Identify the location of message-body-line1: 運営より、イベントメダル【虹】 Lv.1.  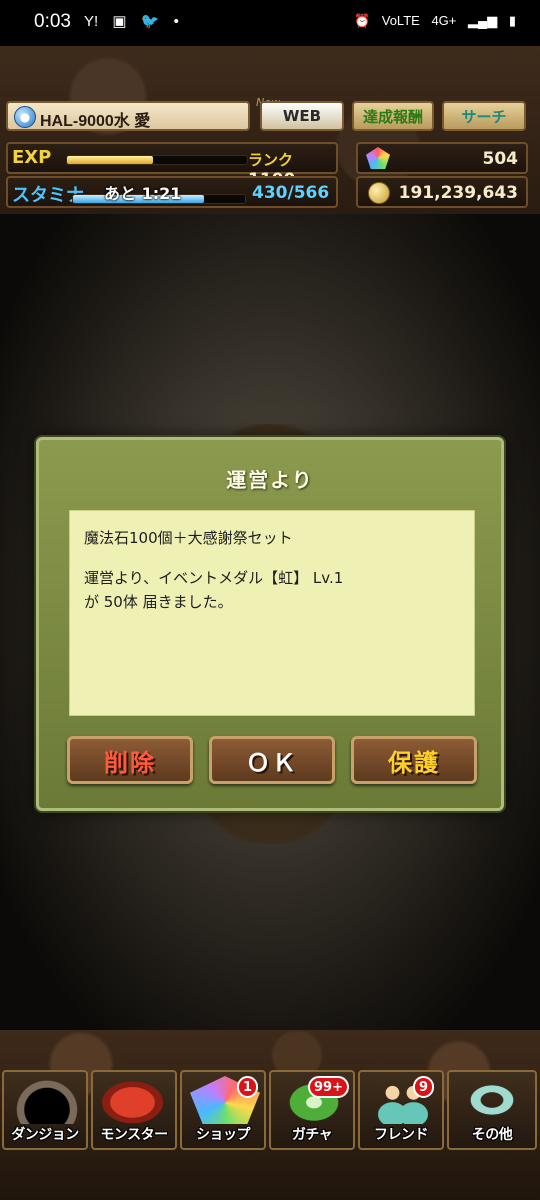
(214, 578).